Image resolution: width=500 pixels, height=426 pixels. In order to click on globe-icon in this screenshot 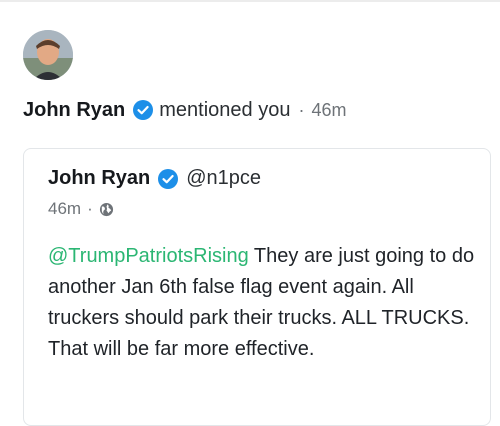, I will do `click(106, 209)`.